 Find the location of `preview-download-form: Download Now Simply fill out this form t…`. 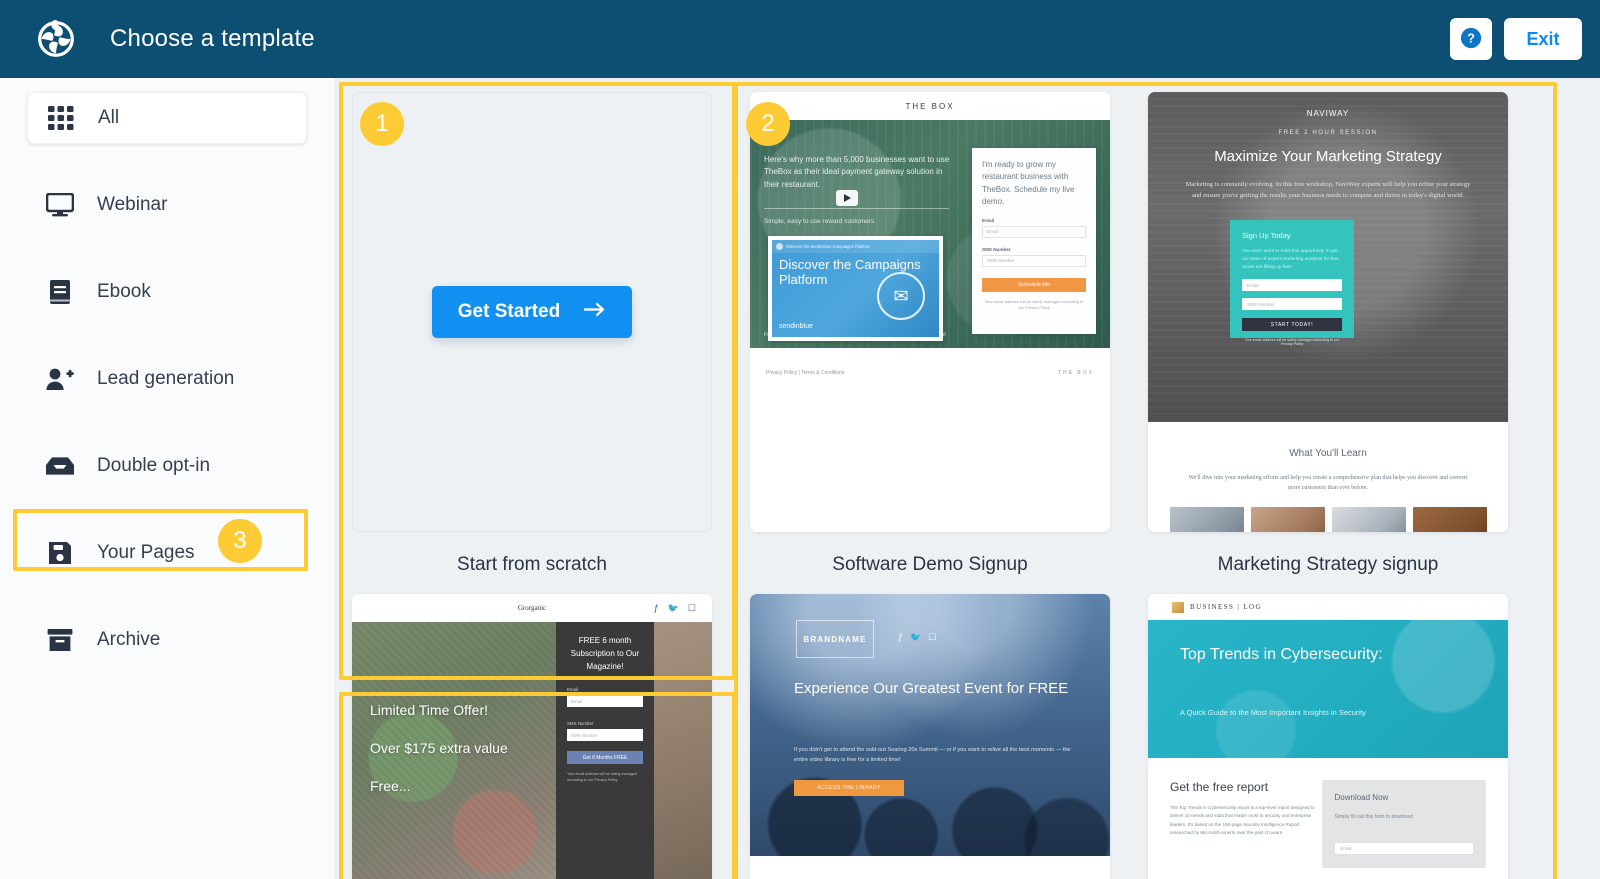

preview-download-form: Download Now Simply fill out this form t… is located at coordinates (1404, 824).